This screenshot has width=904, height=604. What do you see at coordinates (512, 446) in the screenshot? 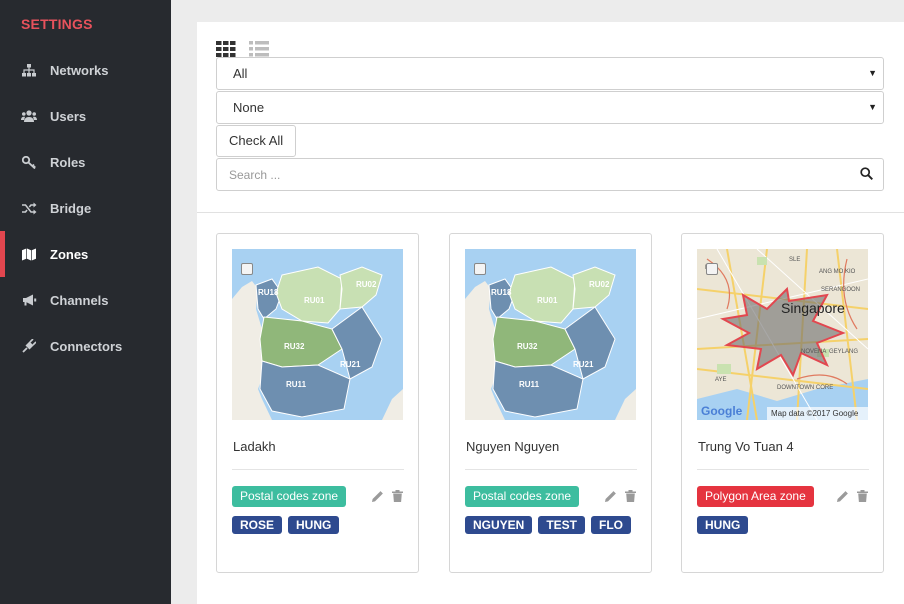
I see `zone-name: Nguyen Nguyen` at bounding box center [512, 446].